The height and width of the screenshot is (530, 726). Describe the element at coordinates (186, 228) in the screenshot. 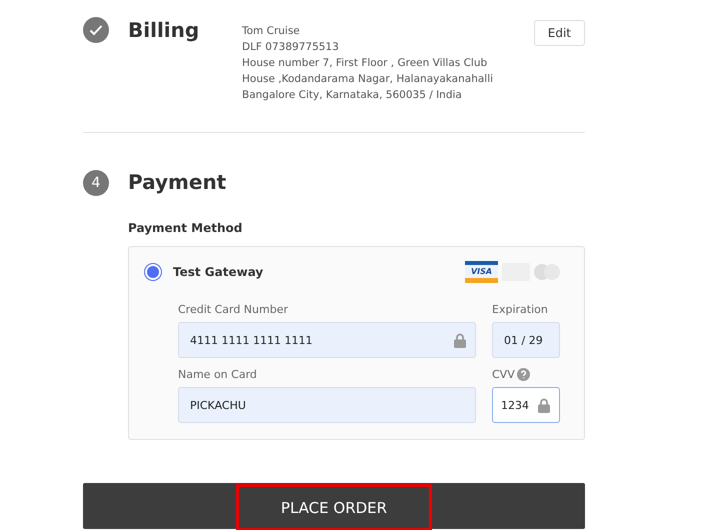

I see `payment-method-label: Payment Method` at that location.